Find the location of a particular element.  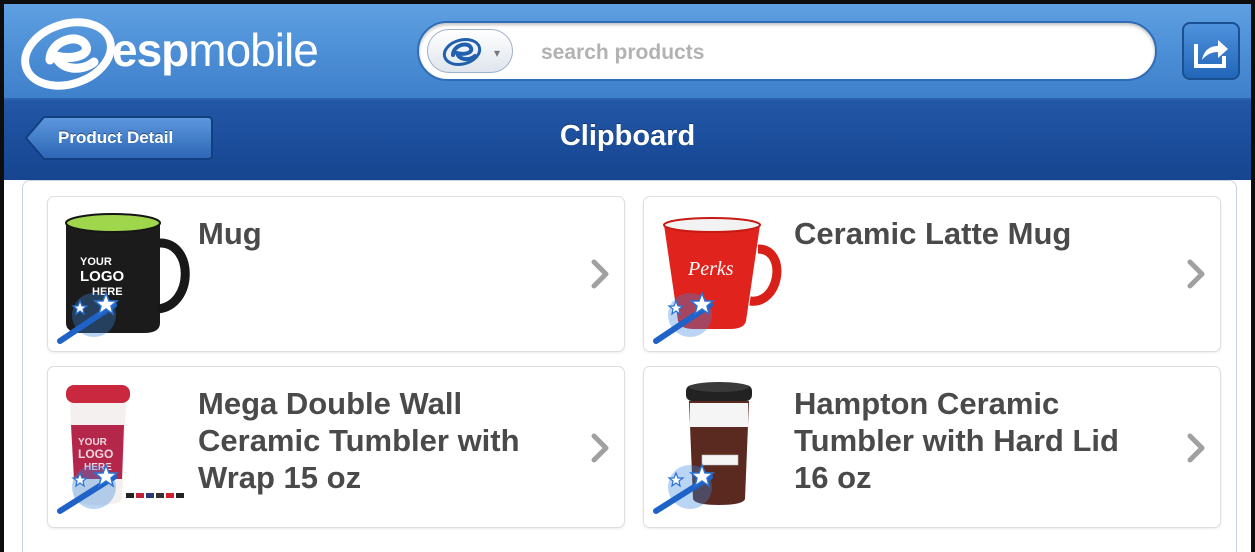

magic-wand-icon is located at coordinates (684, 317).